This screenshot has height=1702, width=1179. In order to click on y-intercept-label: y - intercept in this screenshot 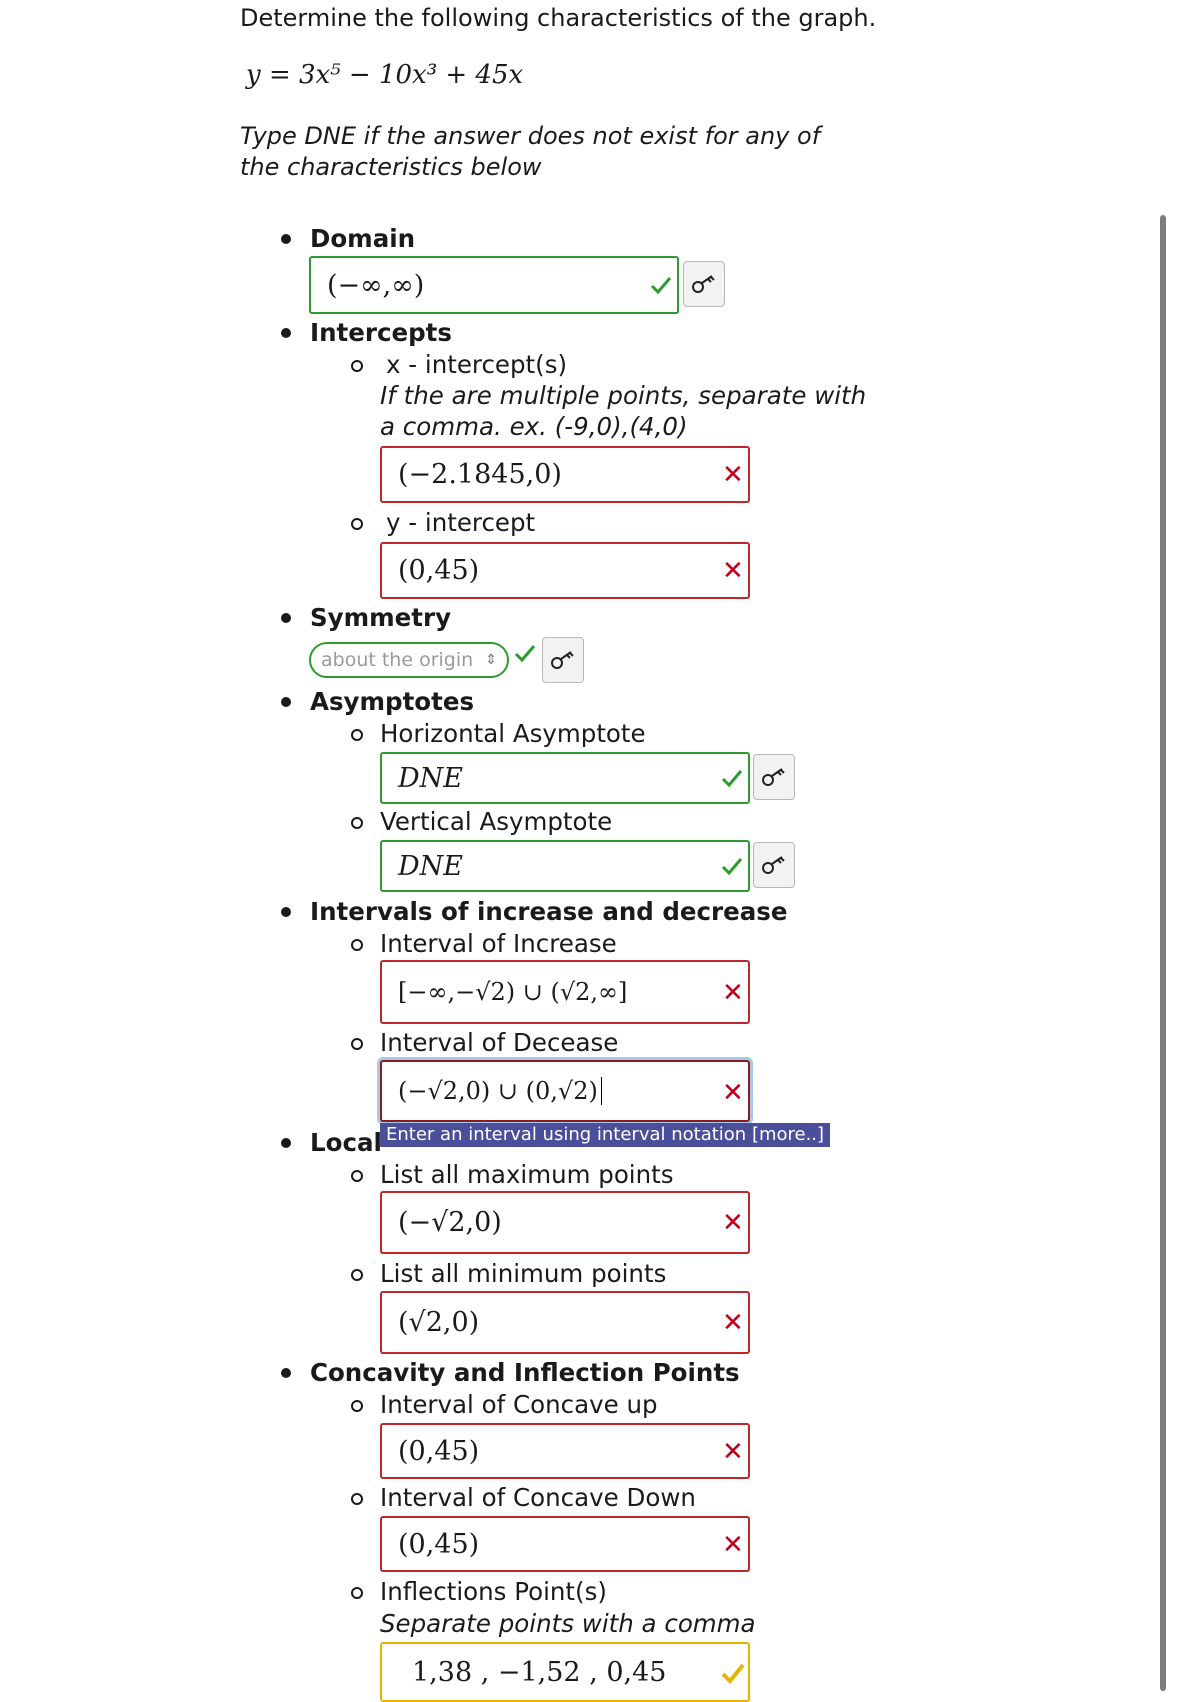, I will do `click(461, 522)`.